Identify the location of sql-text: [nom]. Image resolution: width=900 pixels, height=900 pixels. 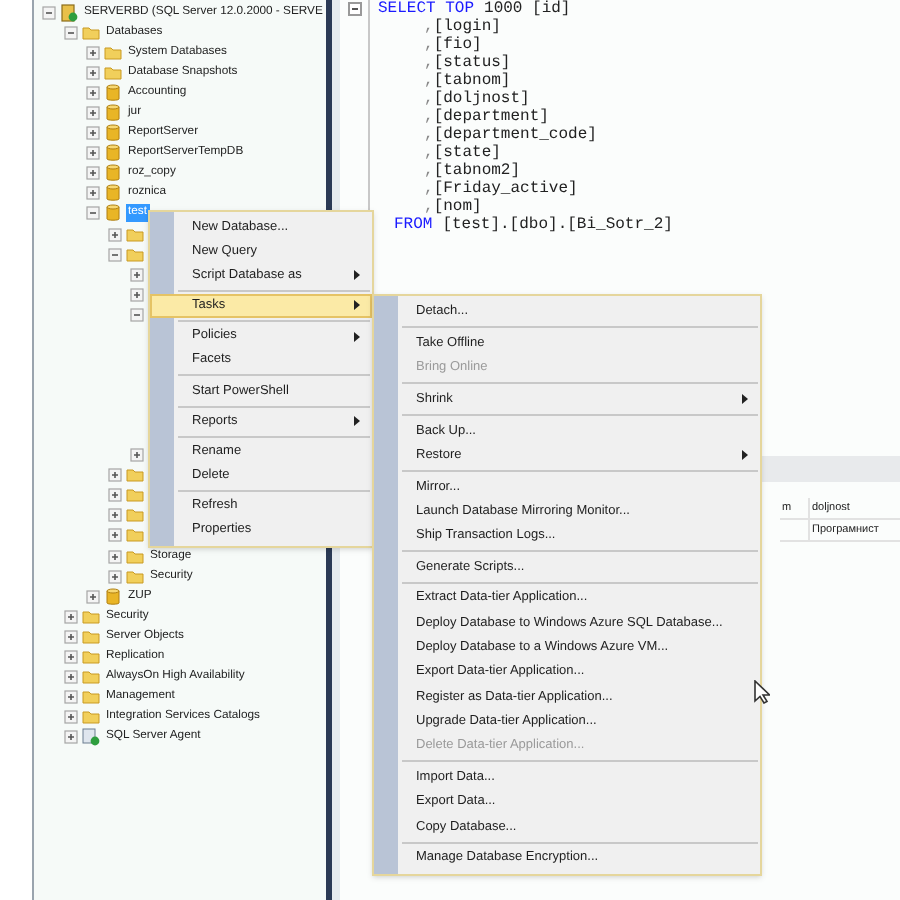
(457, 207).